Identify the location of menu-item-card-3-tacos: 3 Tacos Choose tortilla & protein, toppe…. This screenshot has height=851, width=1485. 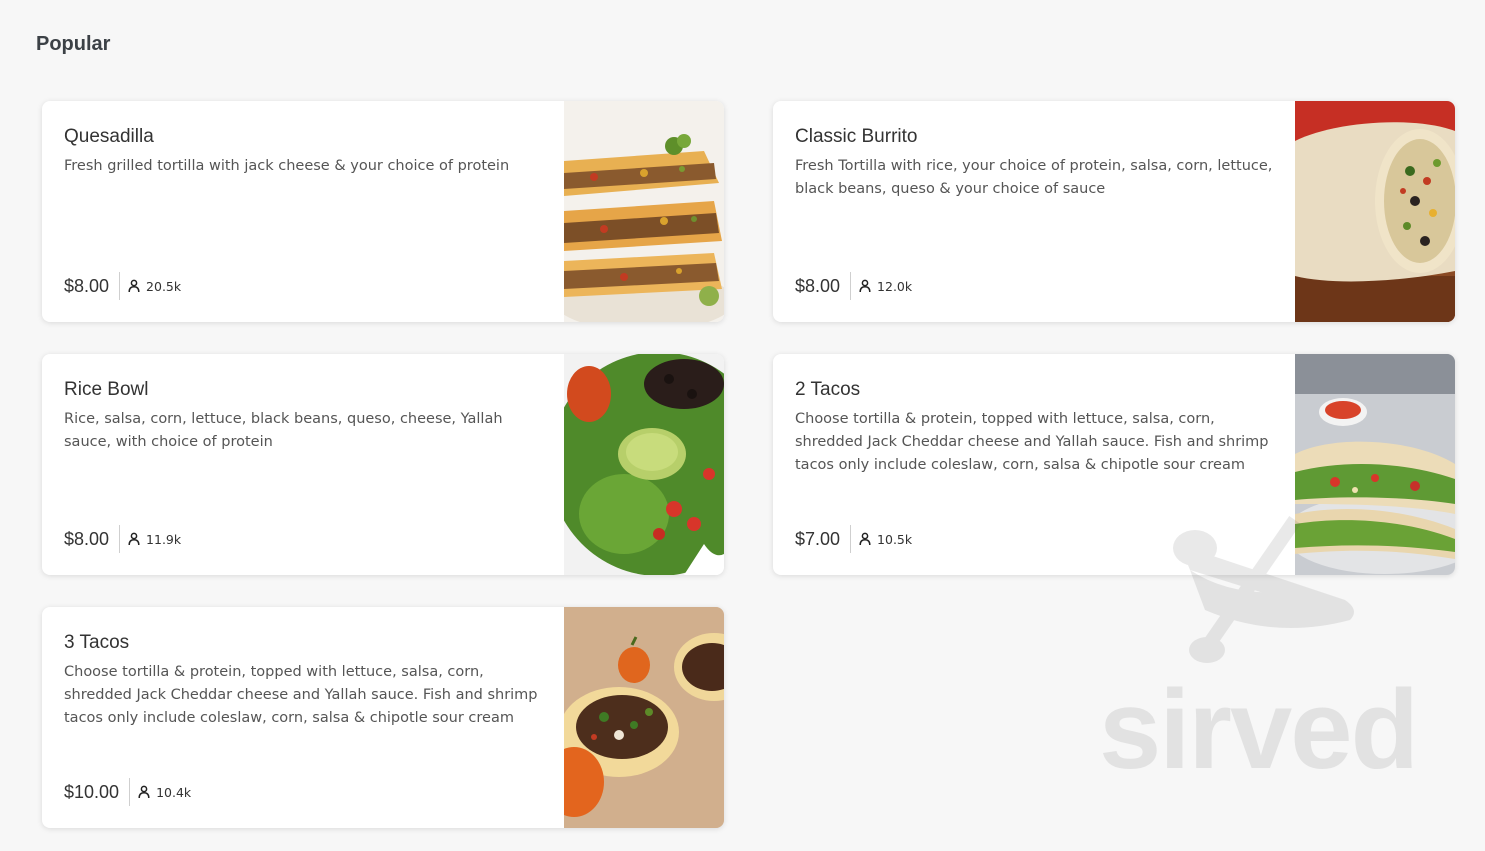
(383, 717).